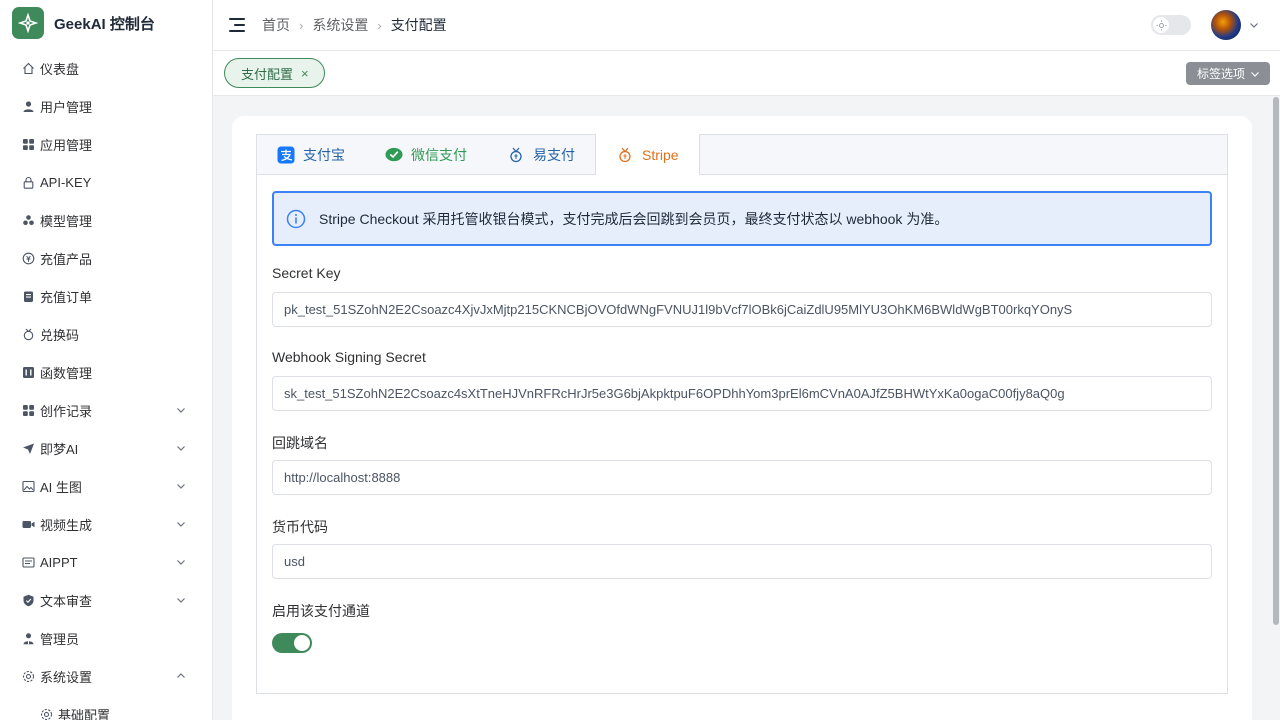  What do you see at coordinates (321, 611) in the screenshot?
I see `enable-channel-label: 启用该支付通道` at bounding box center [321, 611].